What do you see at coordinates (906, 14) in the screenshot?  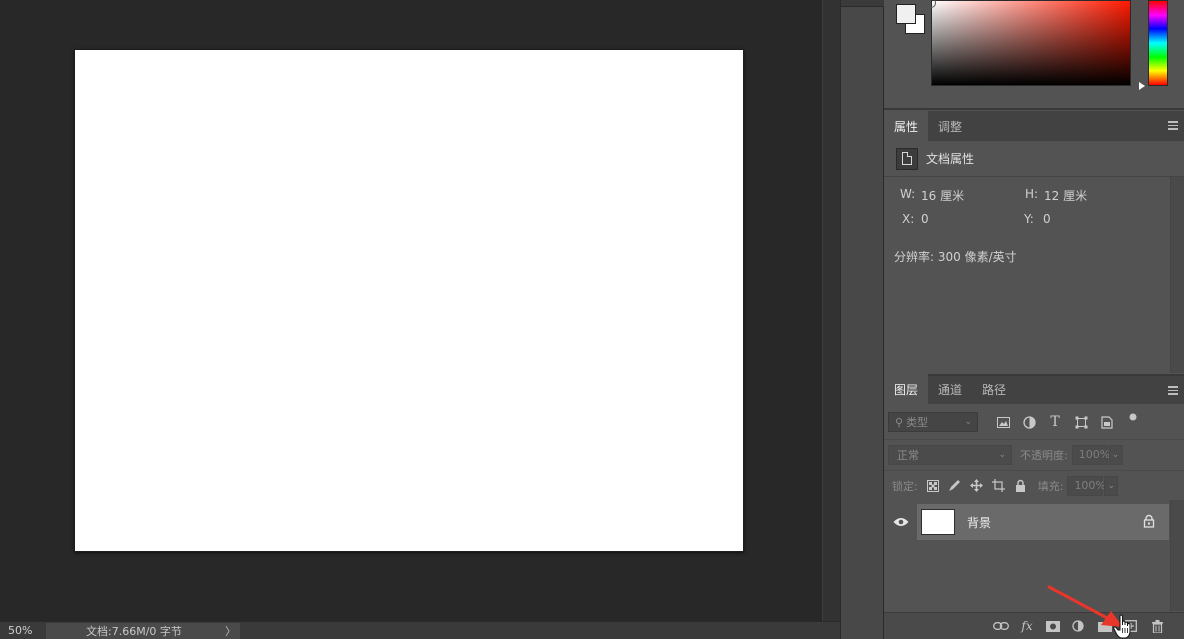 I see `foreground-color-swatch` at bounding box center [906, 14].